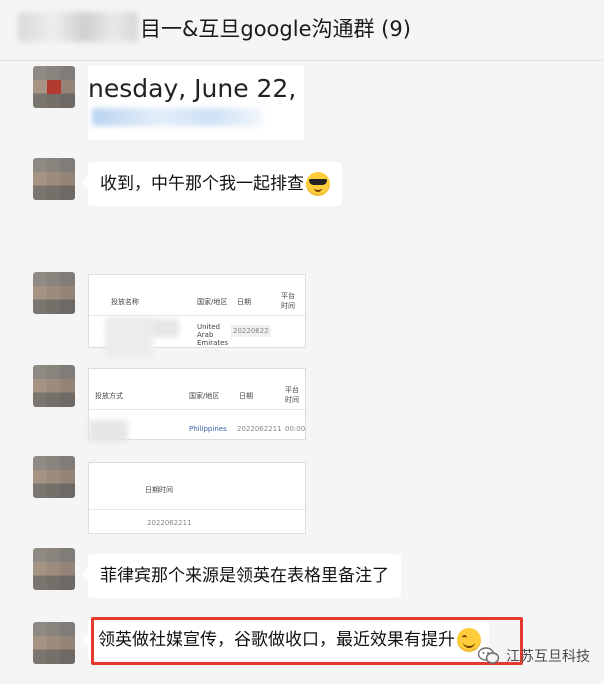 This screenshot has width=604, height=684. What do you see at coordinates (208, 429) in the screenshot?
I see `table-country: Philippines` at bounding box center [208, 429].